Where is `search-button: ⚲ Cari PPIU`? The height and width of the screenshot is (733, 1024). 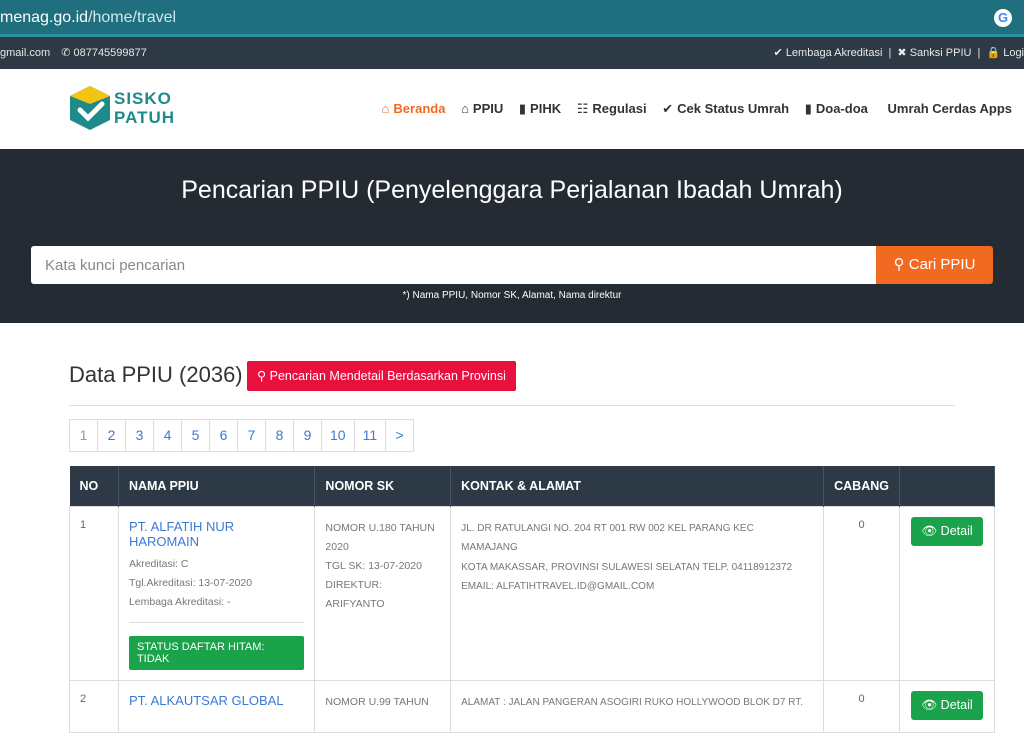
search-button: ⚲ Cari PPIU is located at coordinates (934, 265).